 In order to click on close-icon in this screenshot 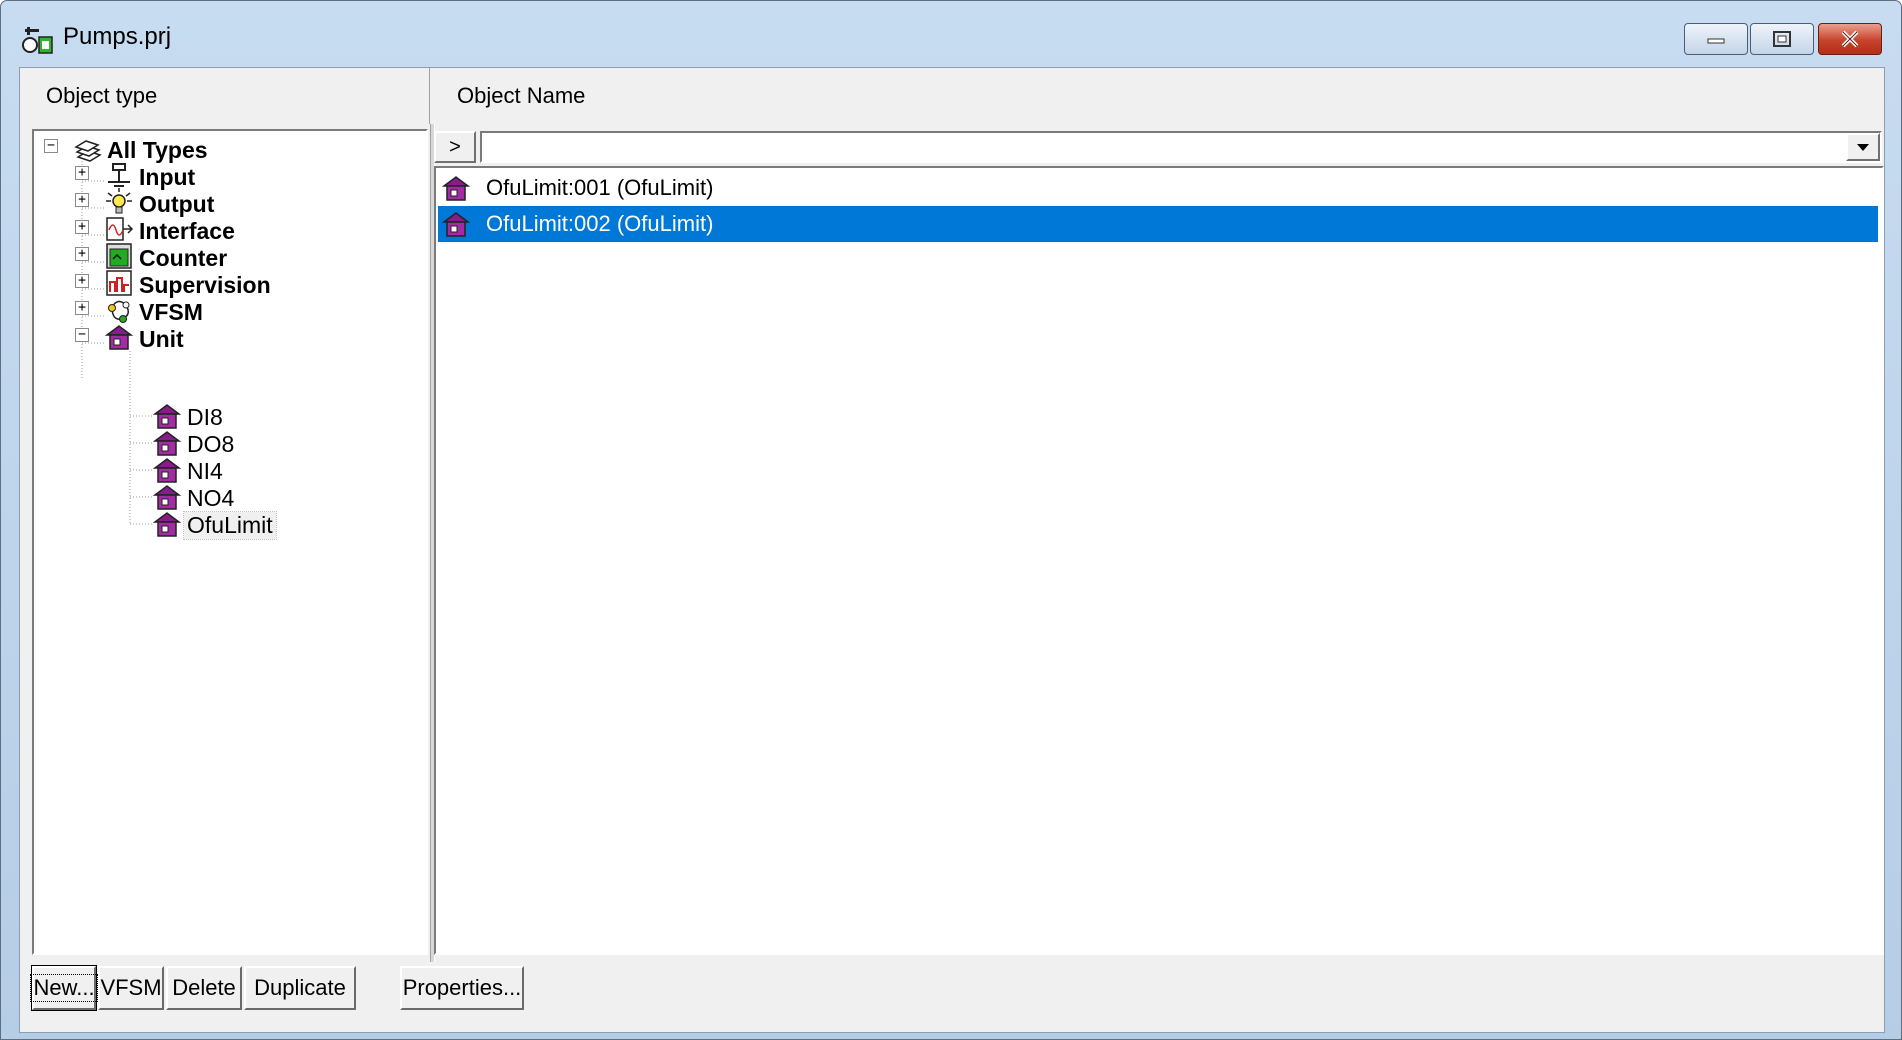, I will do `click(1850, 39)`.